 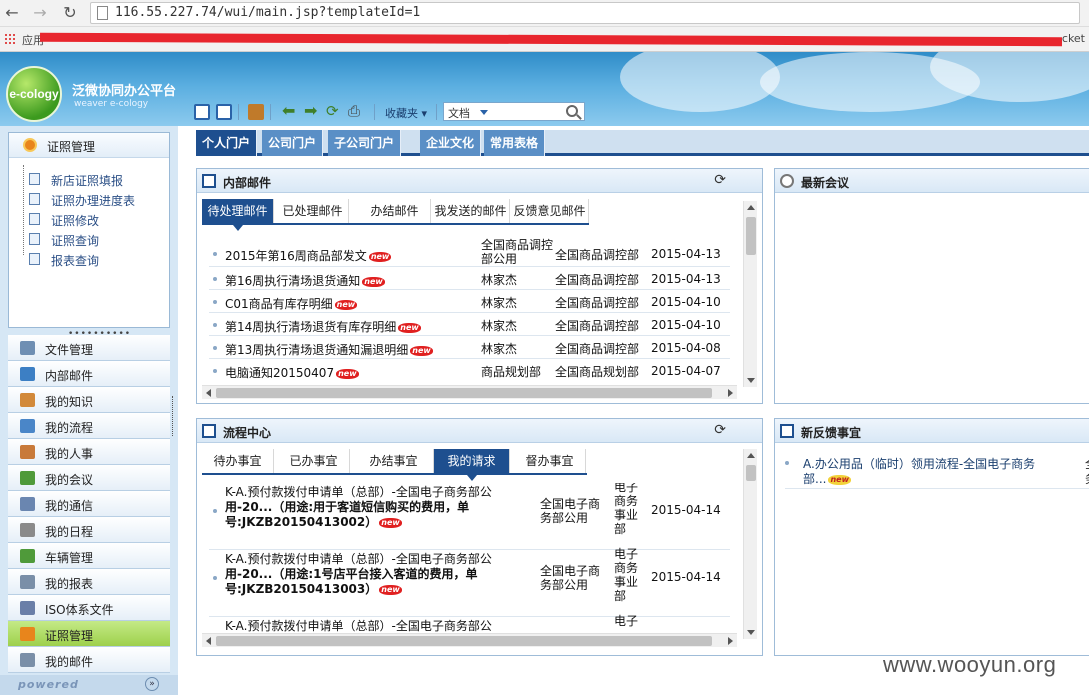 I want to click on organization-icon, so click(x=256, y=112).